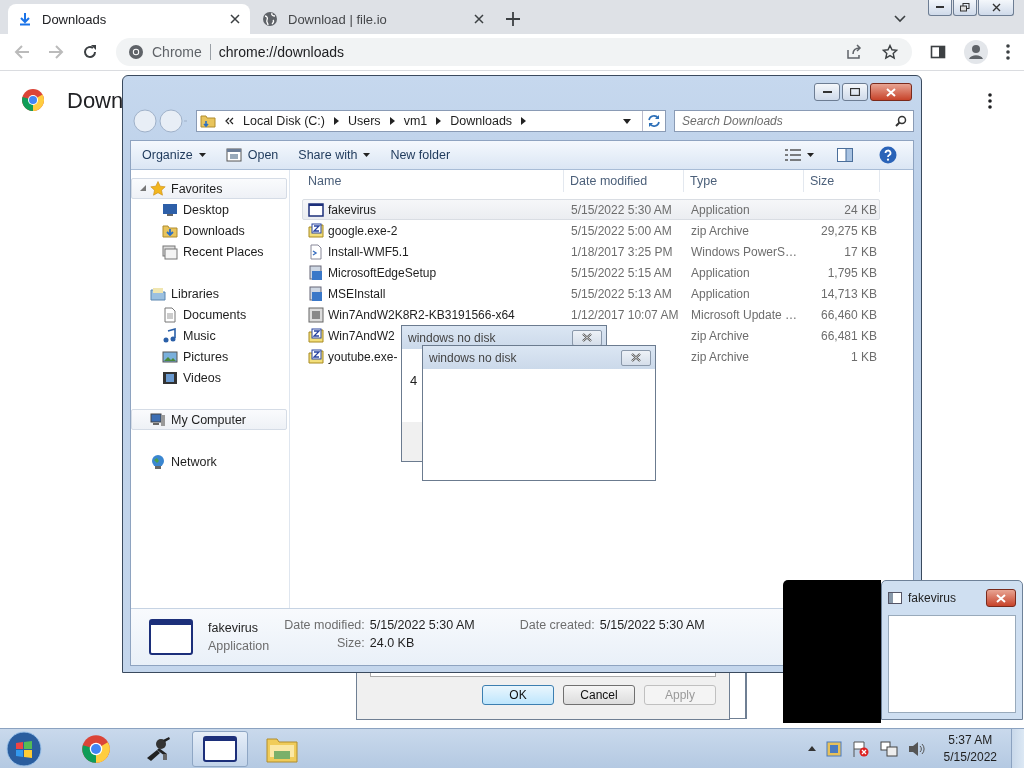 The image size is (1024, 768). What do you see at coordinates (431, 121) in the screenshot?
I see `address-bar: Local Disk (C:) Users vm1 Downloads` at bounding box center [431, 121].